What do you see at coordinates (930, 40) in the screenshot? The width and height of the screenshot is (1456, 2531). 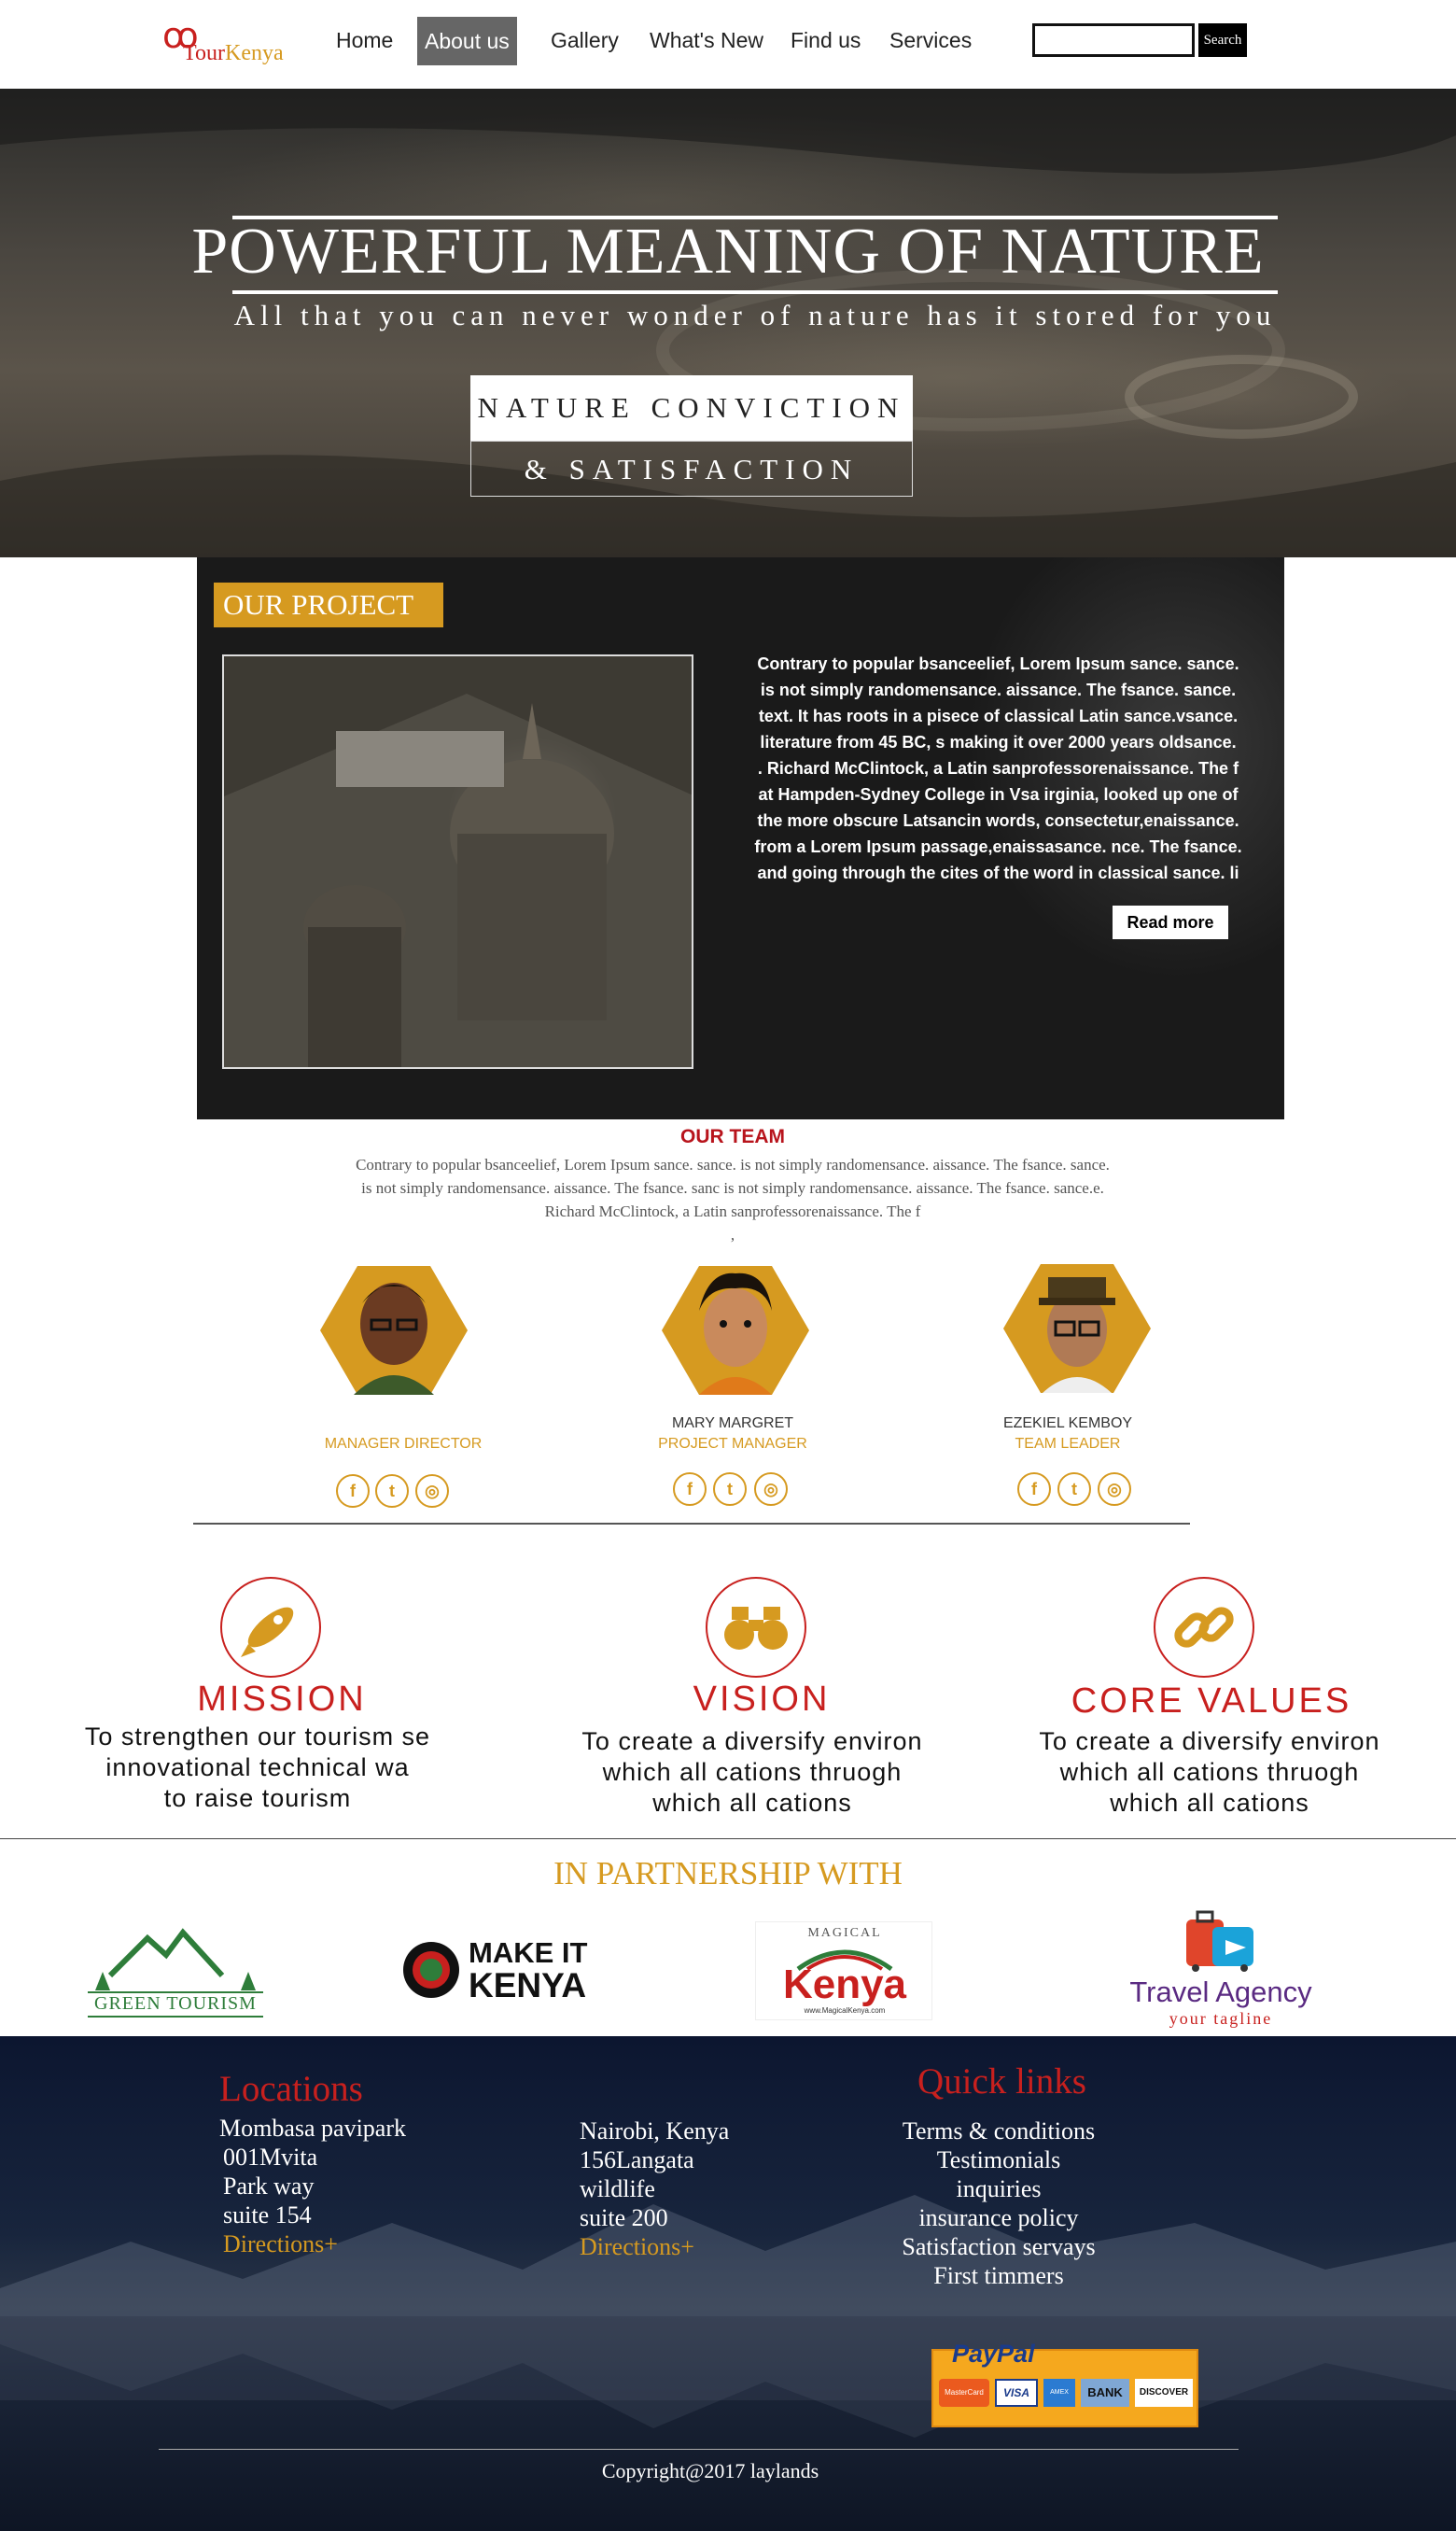 I see `nav-services: Services` at bounding box center [930, 40].